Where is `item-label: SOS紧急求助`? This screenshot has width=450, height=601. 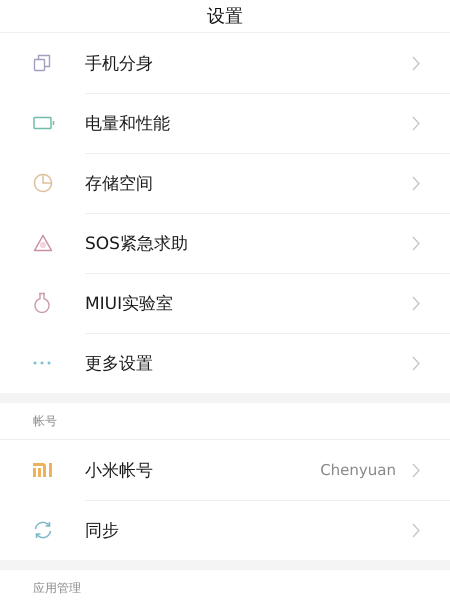 item-label: SOS紧急求助 is located at coordinates (137, 244).